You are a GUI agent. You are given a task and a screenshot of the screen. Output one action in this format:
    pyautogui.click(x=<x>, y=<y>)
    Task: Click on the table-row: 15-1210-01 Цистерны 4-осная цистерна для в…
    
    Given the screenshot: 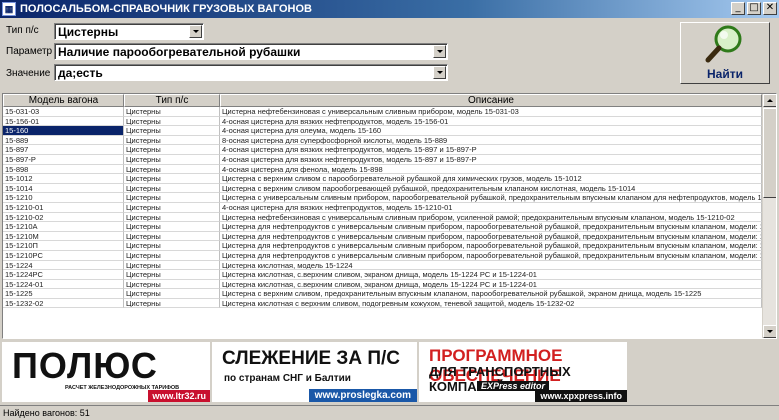 What is the action you would take?
    pyautogui.click(x=389, y=207)
    